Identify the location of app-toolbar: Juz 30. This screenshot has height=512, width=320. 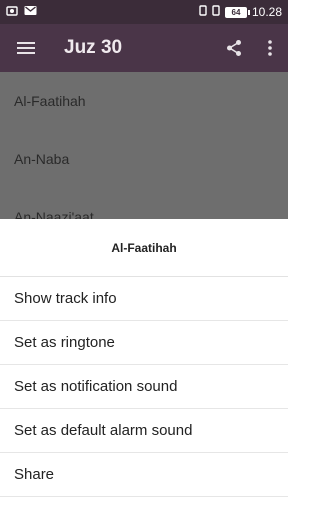
(144, 48).